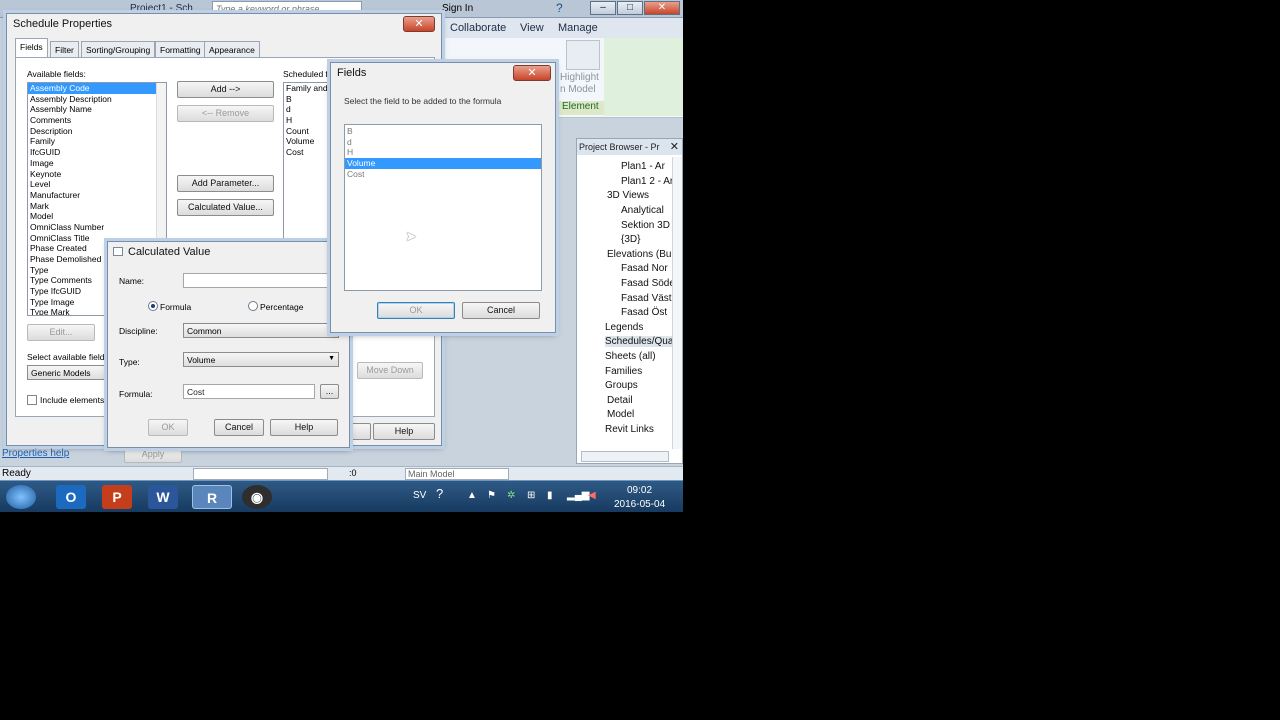 Image resolution: width=1280 pixels, height=720 pixels. What do you see at coordinates (419, 24) in the screenshot?
I see `schedule-properties-close-button: ✕` at bounding box center [419, 24].